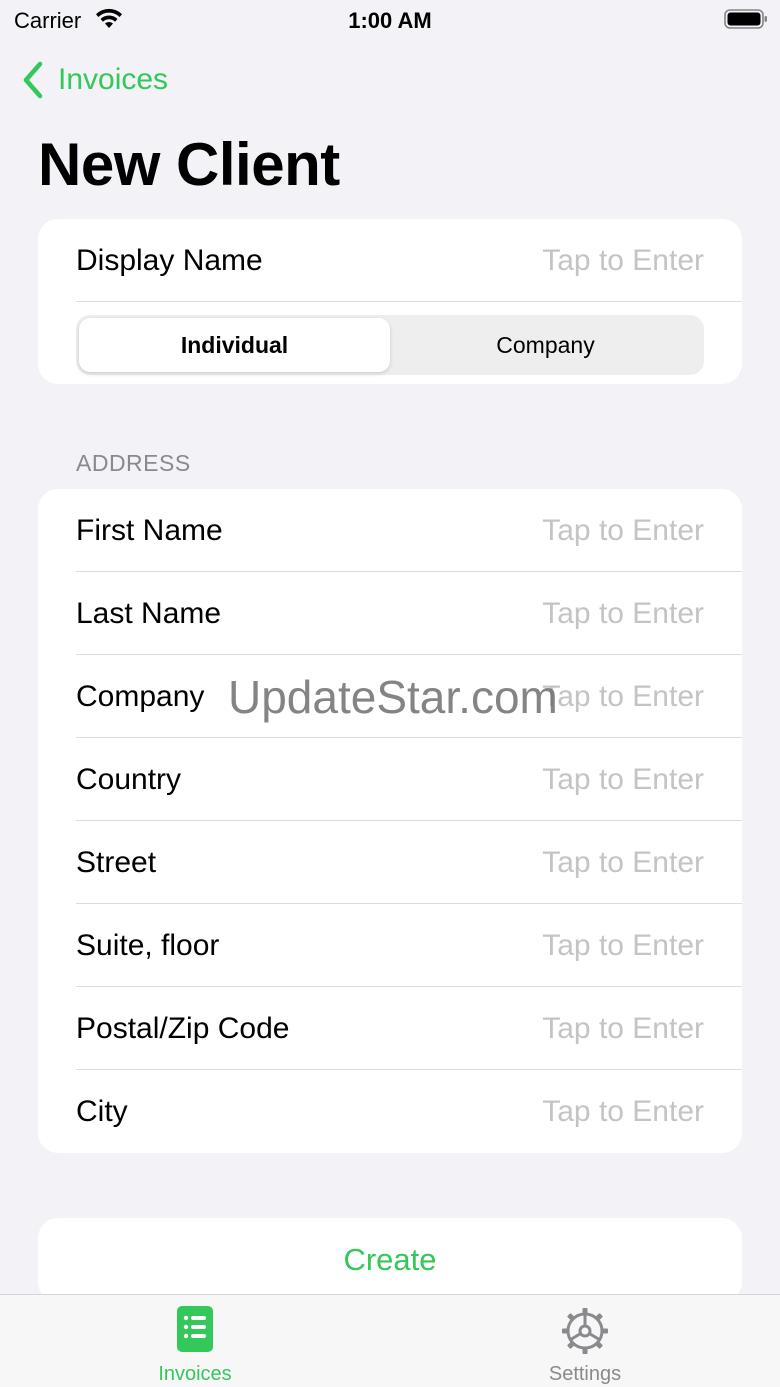 The width and height of the screenshot is (780, 1387). Describe the element at coordinates (545, 345) in the screenshot. I see `segment-company: Company` at that location.